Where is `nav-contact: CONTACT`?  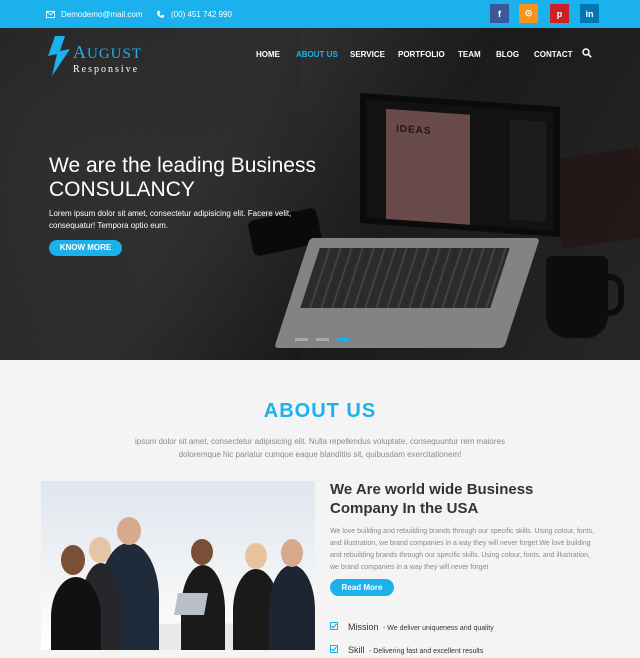 nav-contact: CONTACT is located at coordinates (553, 54).